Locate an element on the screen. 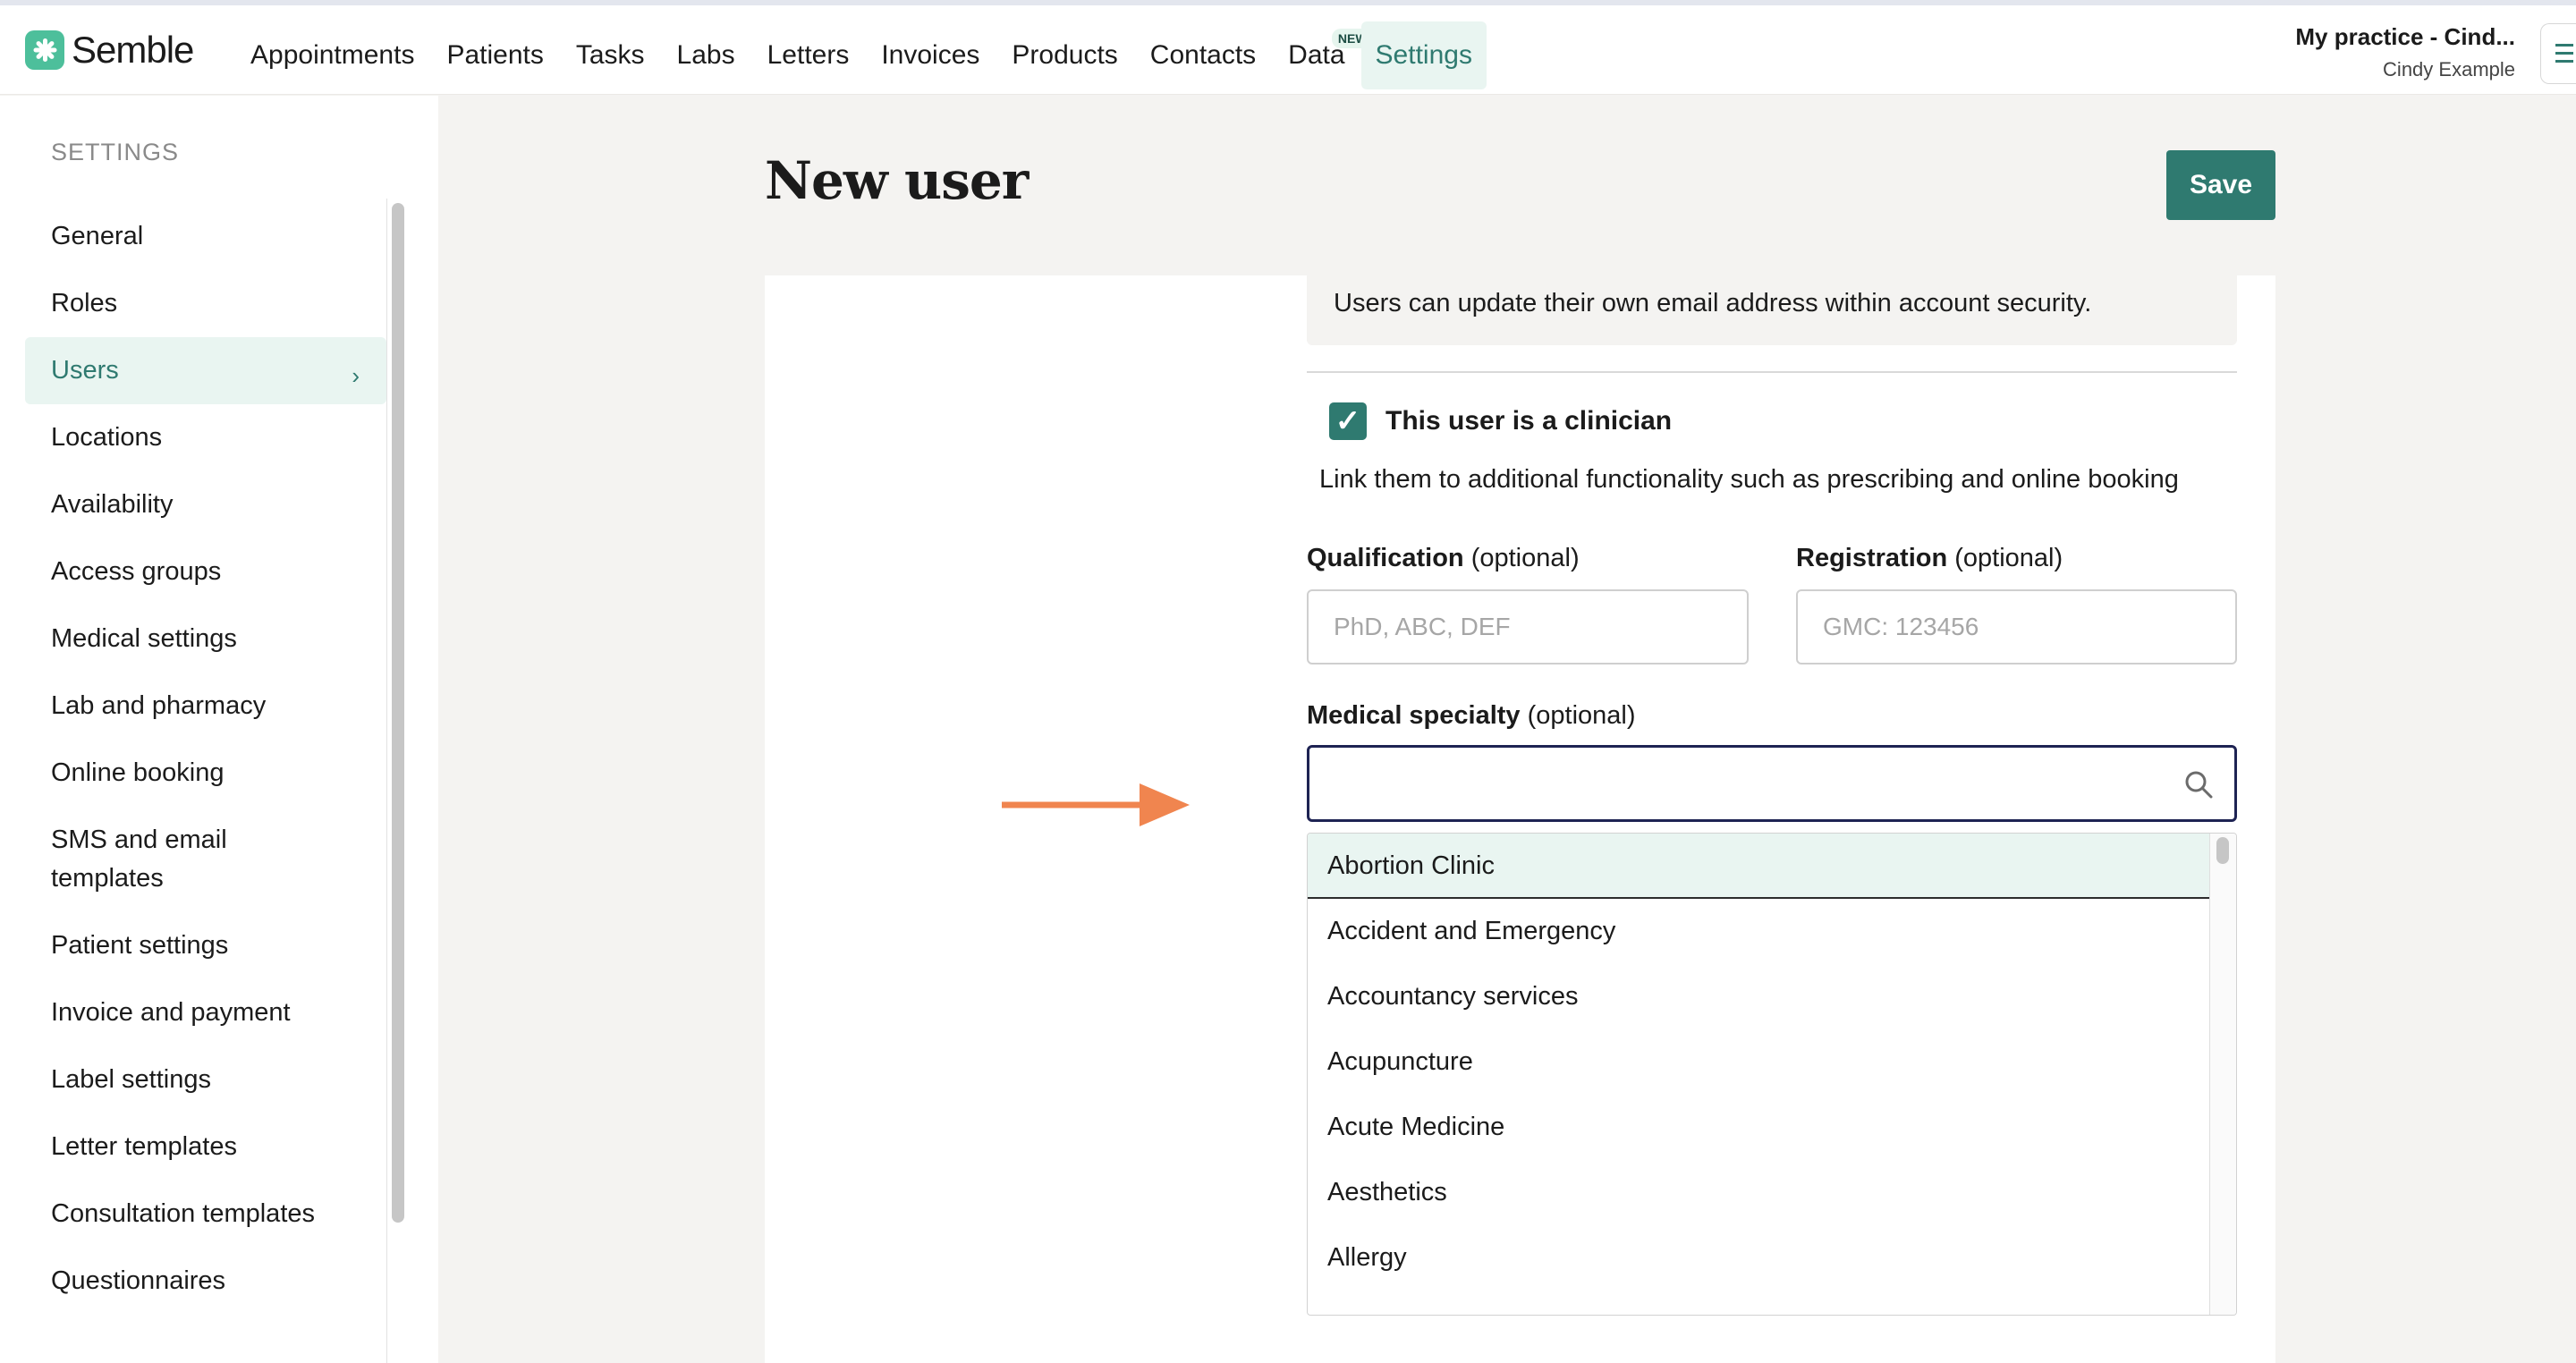 This screenshot has width=2576, height=1363. chevron-right-icon: › is located at coordinates (356, 376).